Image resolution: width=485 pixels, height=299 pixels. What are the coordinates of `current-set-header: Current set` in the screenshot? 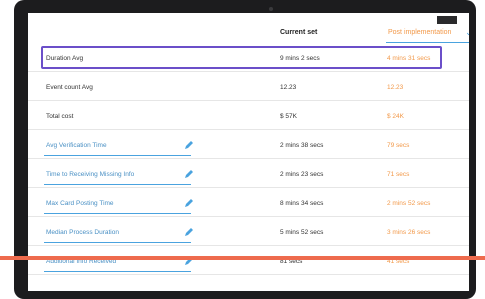 It's located at (299, 32).